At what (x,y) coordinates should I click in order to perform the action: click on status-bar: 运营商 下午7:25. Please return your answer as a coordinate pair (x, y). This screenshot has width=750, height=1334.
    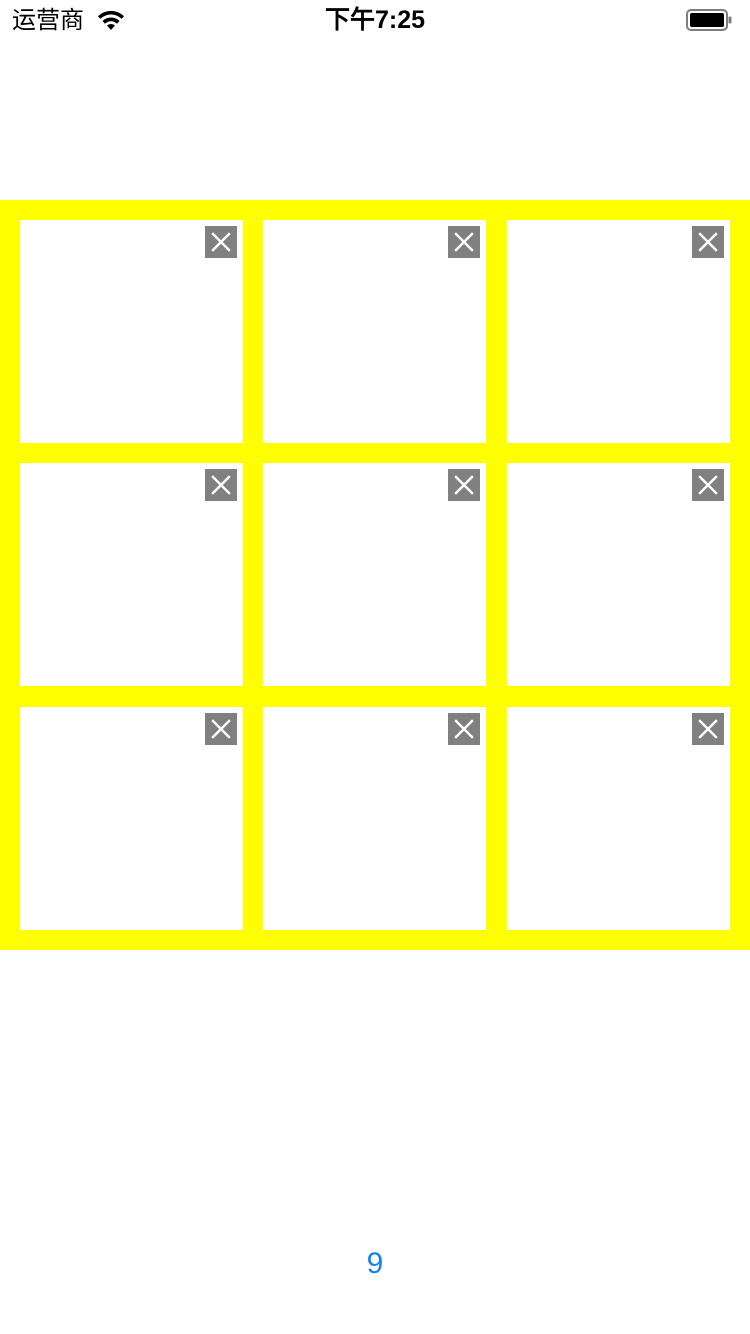
    Looking at the image, I should click on (375, 20).